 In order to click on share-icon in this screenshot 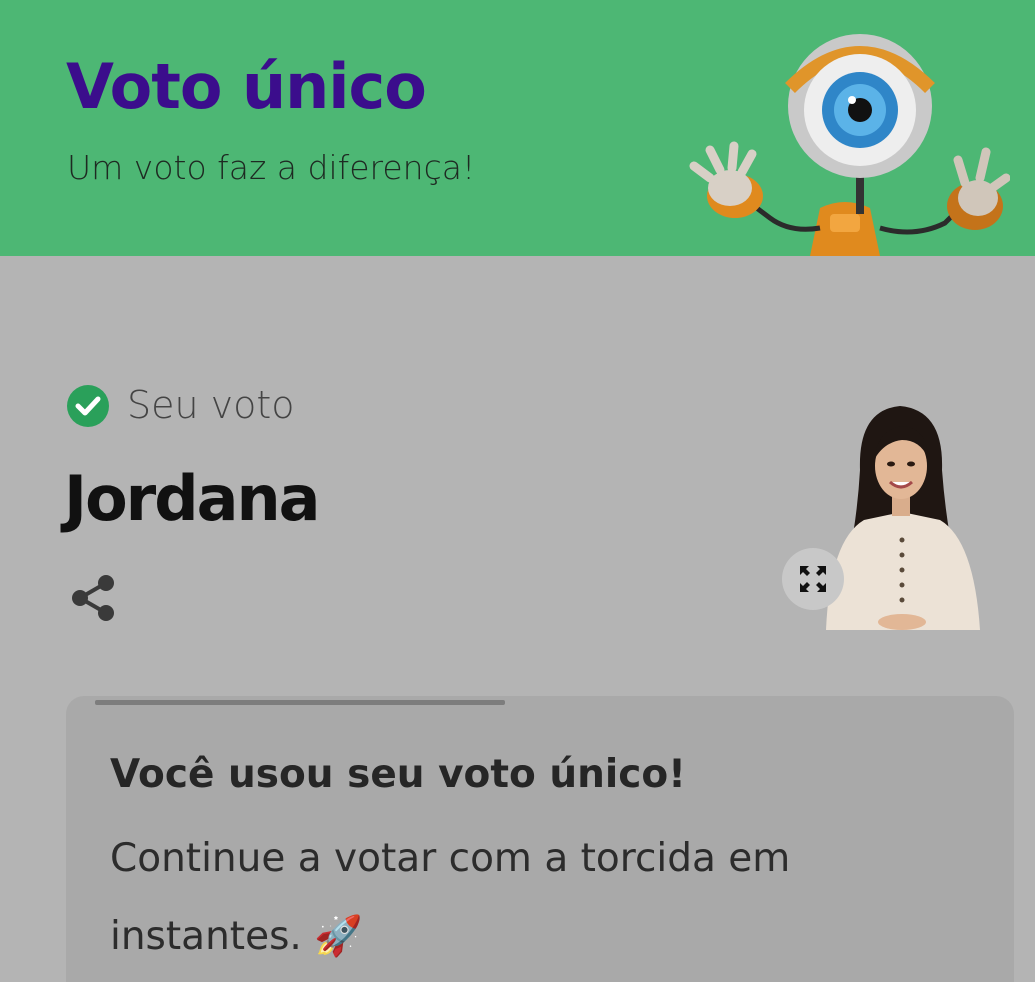, I will do `click(94, 598)`.